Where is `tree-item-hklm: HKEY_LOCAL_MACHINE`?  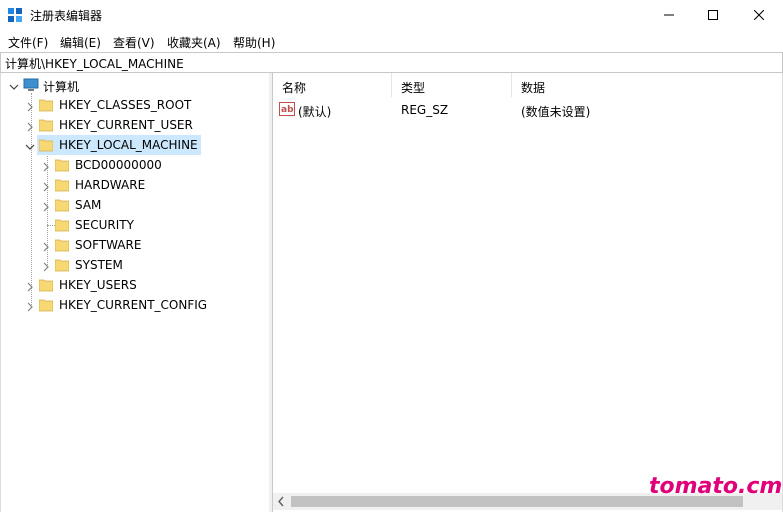 tree-item-hklm: HKEY_LOCAL_MACHINE is located at coordinates (128, 145).